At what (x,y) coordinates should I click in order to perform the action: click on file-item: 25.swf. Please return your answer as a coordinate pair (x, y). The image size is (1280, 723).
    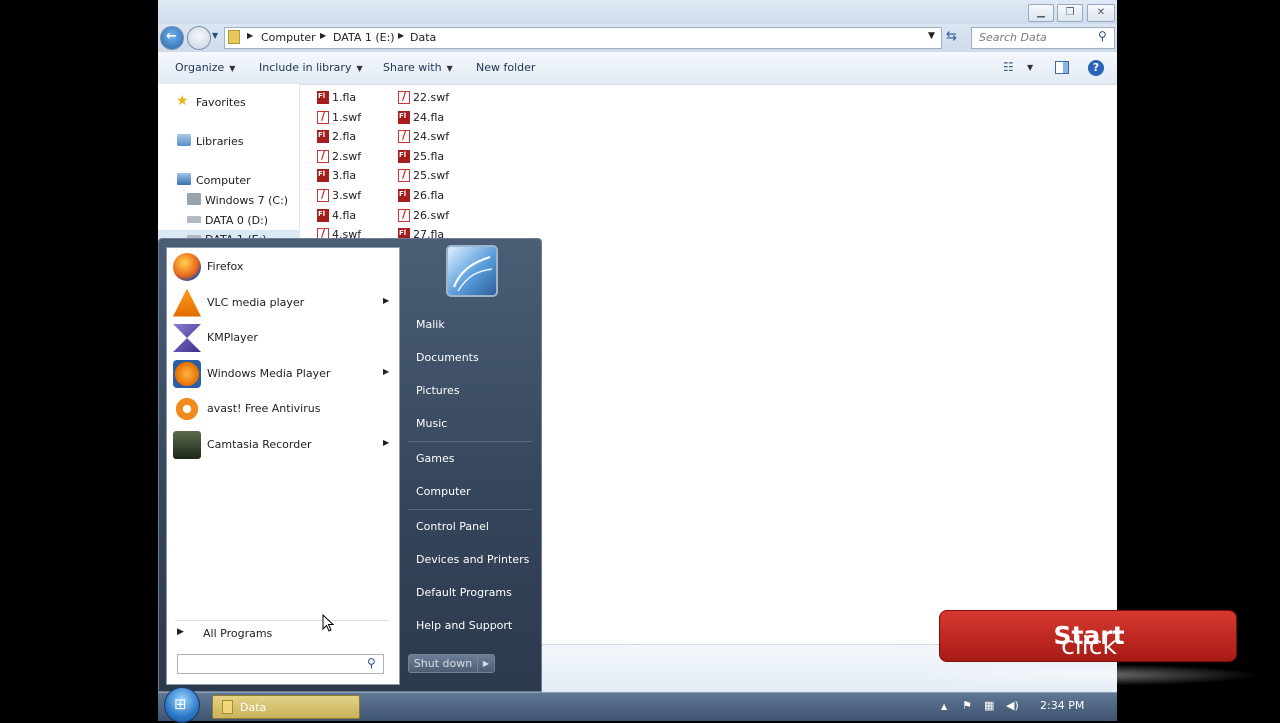
    Looking at the image, I should click on (438, 176).